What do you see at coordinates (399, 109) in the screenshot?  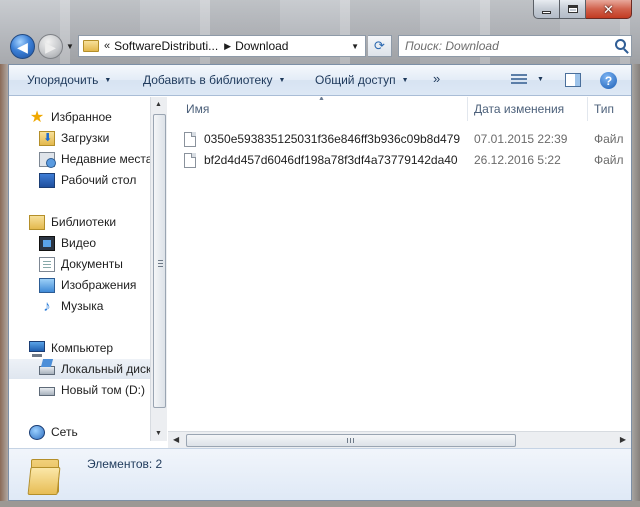 I see `column-headers: ▲ Имя Дата изменения Тип` at bounding box center [399, 109].